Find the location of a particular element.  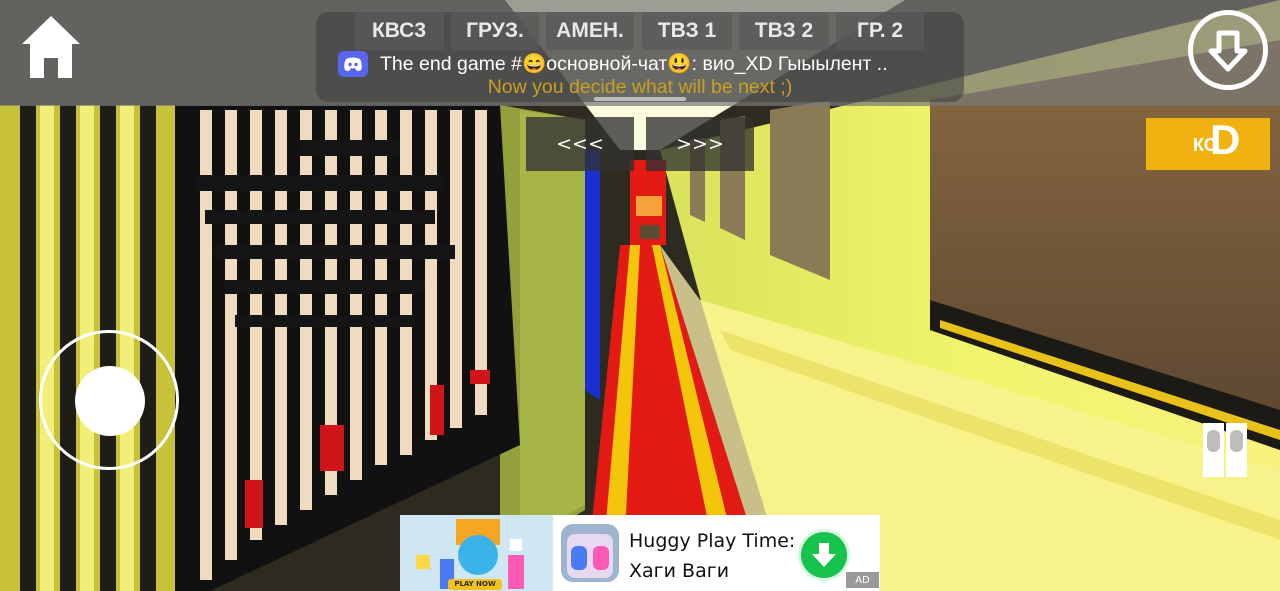

tab-gr2: ГР. 2 is located at coordinates (880, 31).